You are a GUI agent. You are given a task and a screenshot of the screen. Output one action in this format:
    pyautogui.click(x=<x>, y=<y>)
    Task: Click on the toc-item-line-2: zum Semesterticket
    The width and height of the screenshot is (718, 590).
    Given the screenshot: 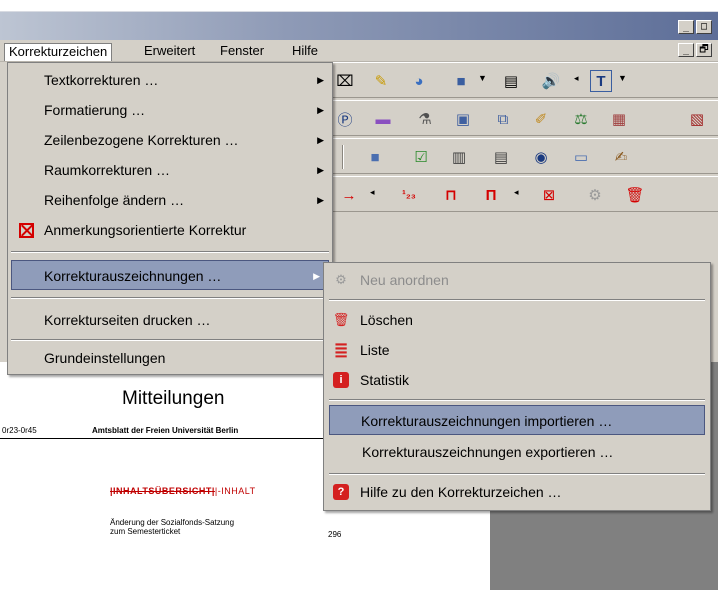 What is the action you would take?
    pyautogui.click(x=145, y=531)
    